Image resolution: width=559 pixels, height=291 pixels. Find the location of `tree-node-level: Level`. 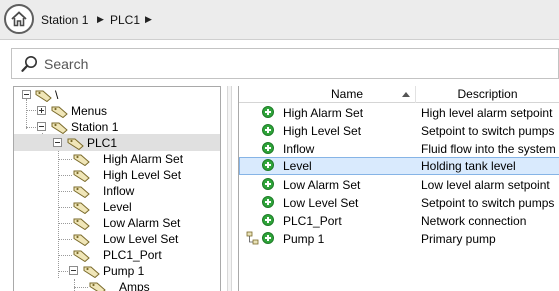

tree-node-level: Level is located at coordinates (117, 207).